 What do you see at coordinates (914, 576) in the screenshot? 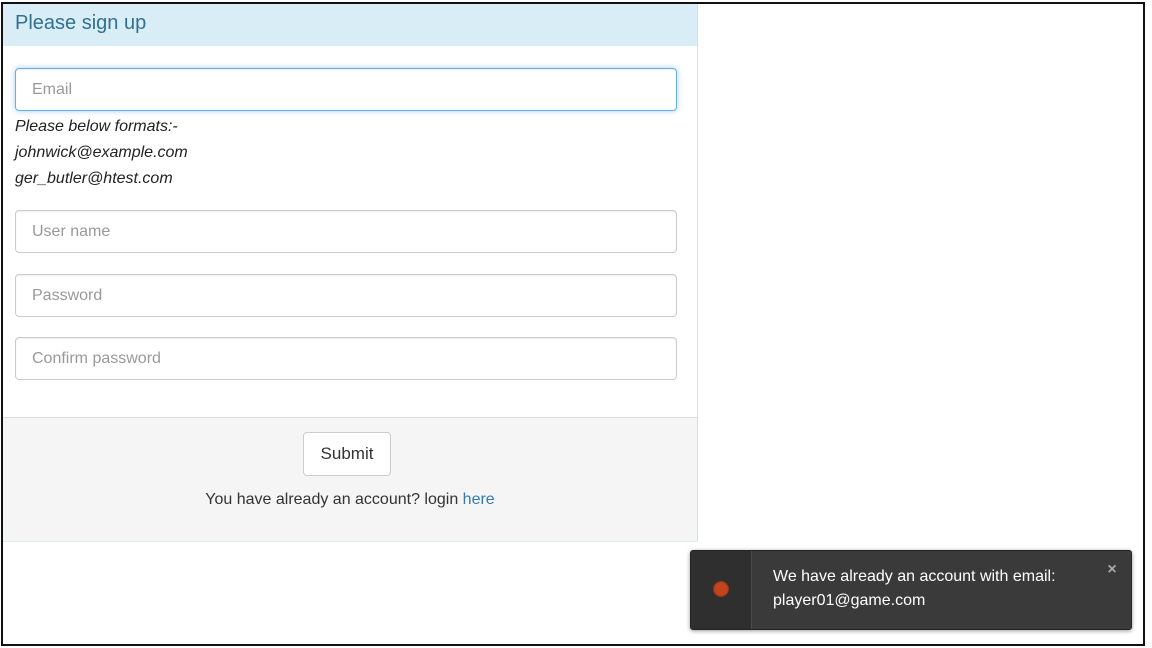
I see `toast-message-line1: We have already an account with email:` at bounding box center [914, 576].